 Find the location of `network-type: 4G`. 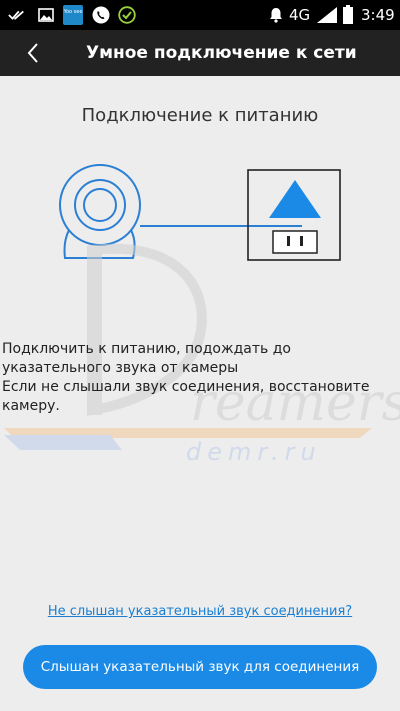

network-type: 4G is located at coordinates (300, 15).